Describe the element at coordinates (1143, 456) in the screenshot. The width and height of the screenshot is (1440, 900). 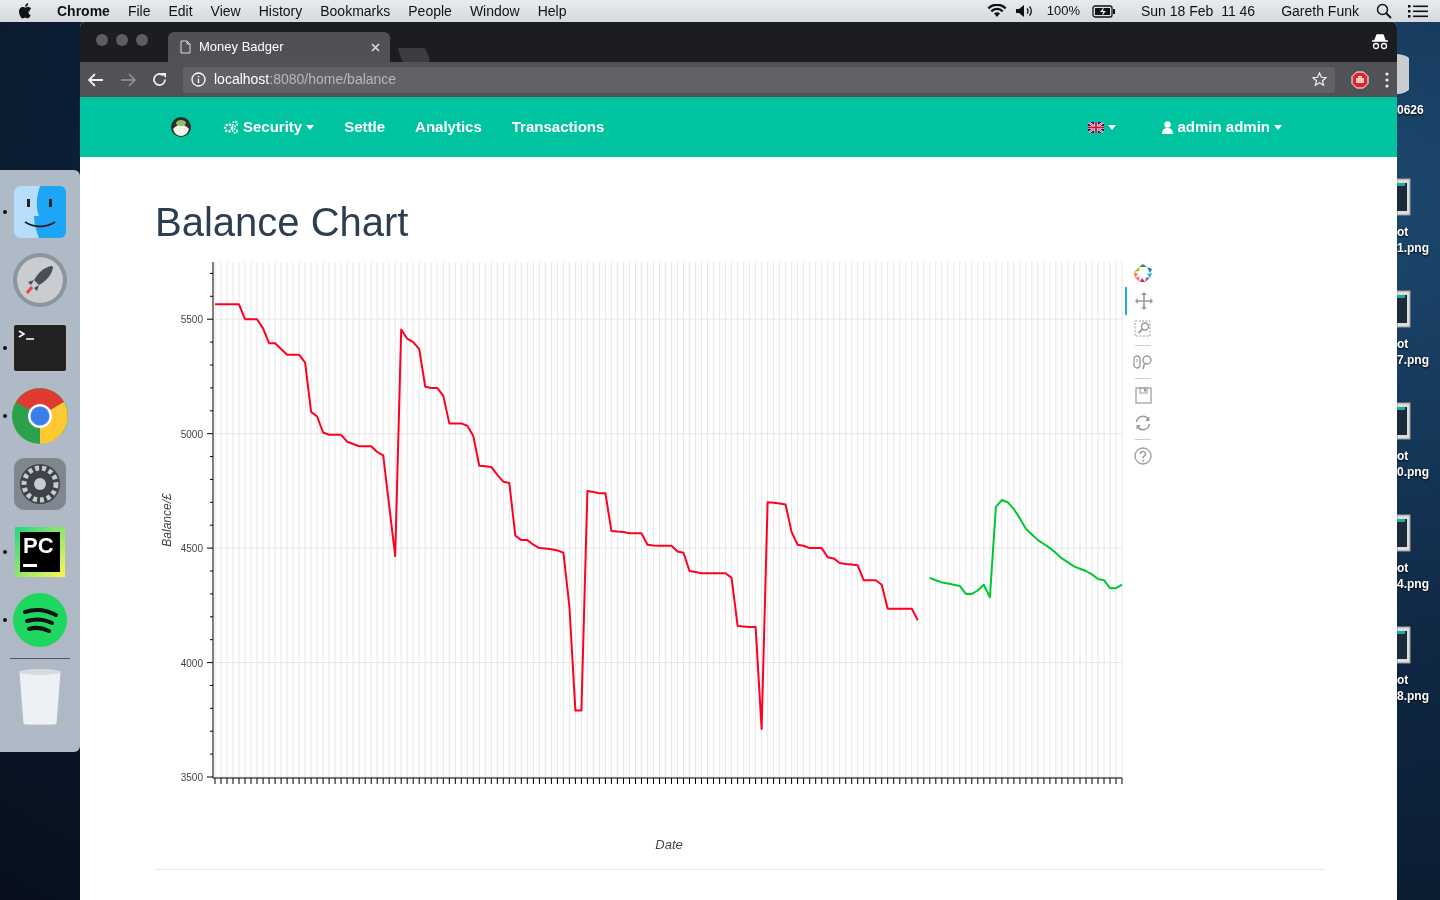
I see `help-icon` at that location.